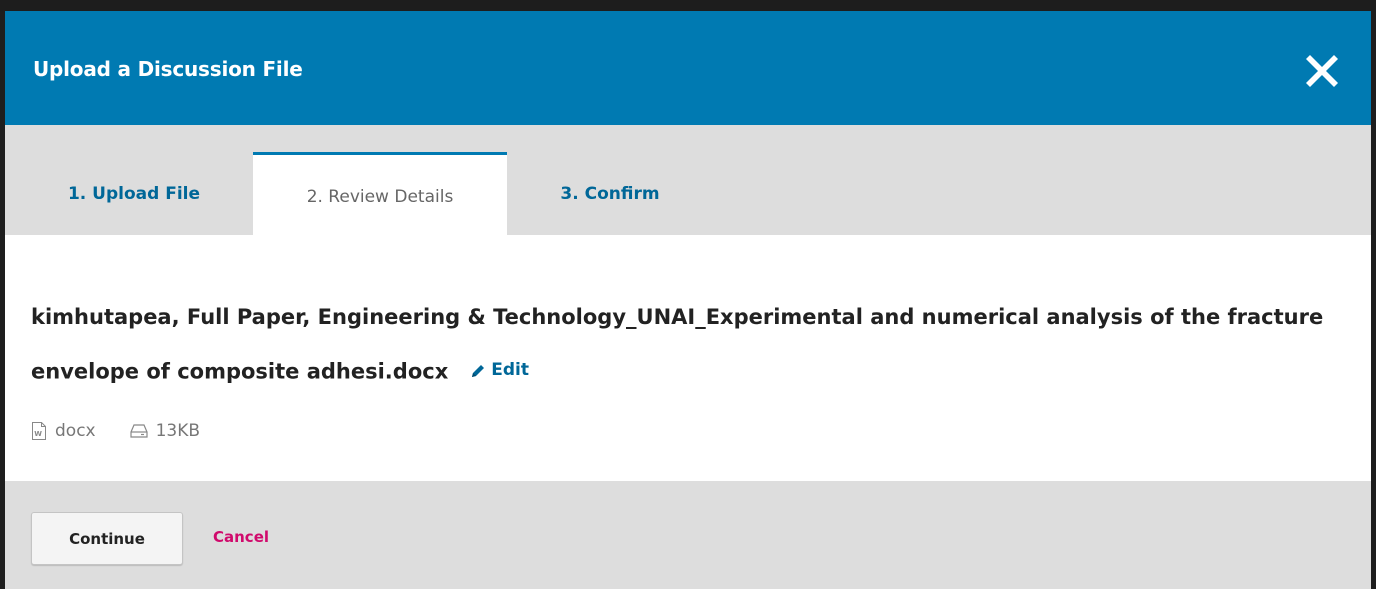 The image size is (1376, 589). What do you see at coordinates (75, 431) in the screenshot?
I see `file-type-label: docx` at bounding box center [75, 431].